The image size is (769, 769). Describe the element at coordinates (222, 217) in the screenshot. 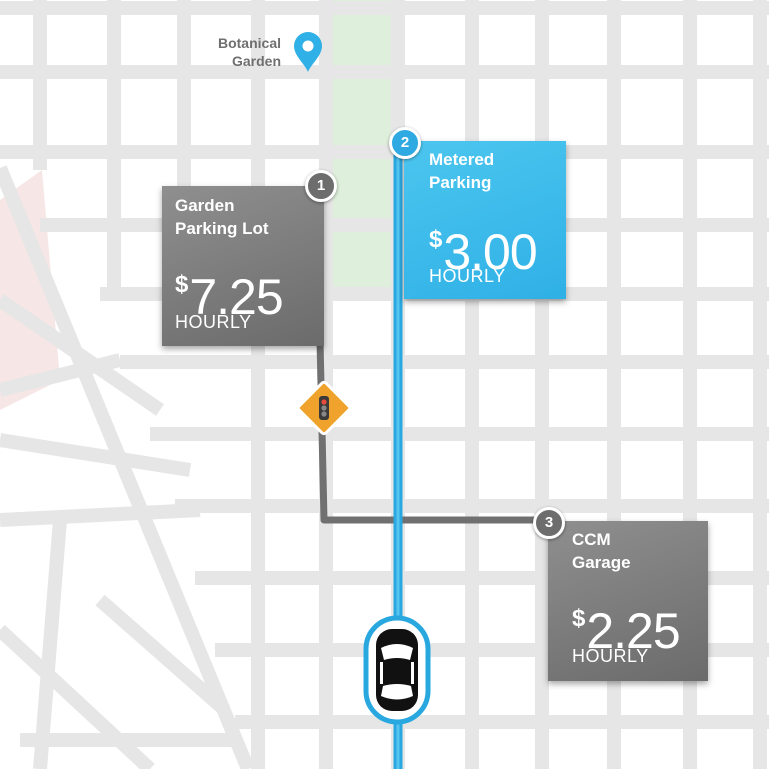

I see `parking-name: Garden Parking Lot` at that location.